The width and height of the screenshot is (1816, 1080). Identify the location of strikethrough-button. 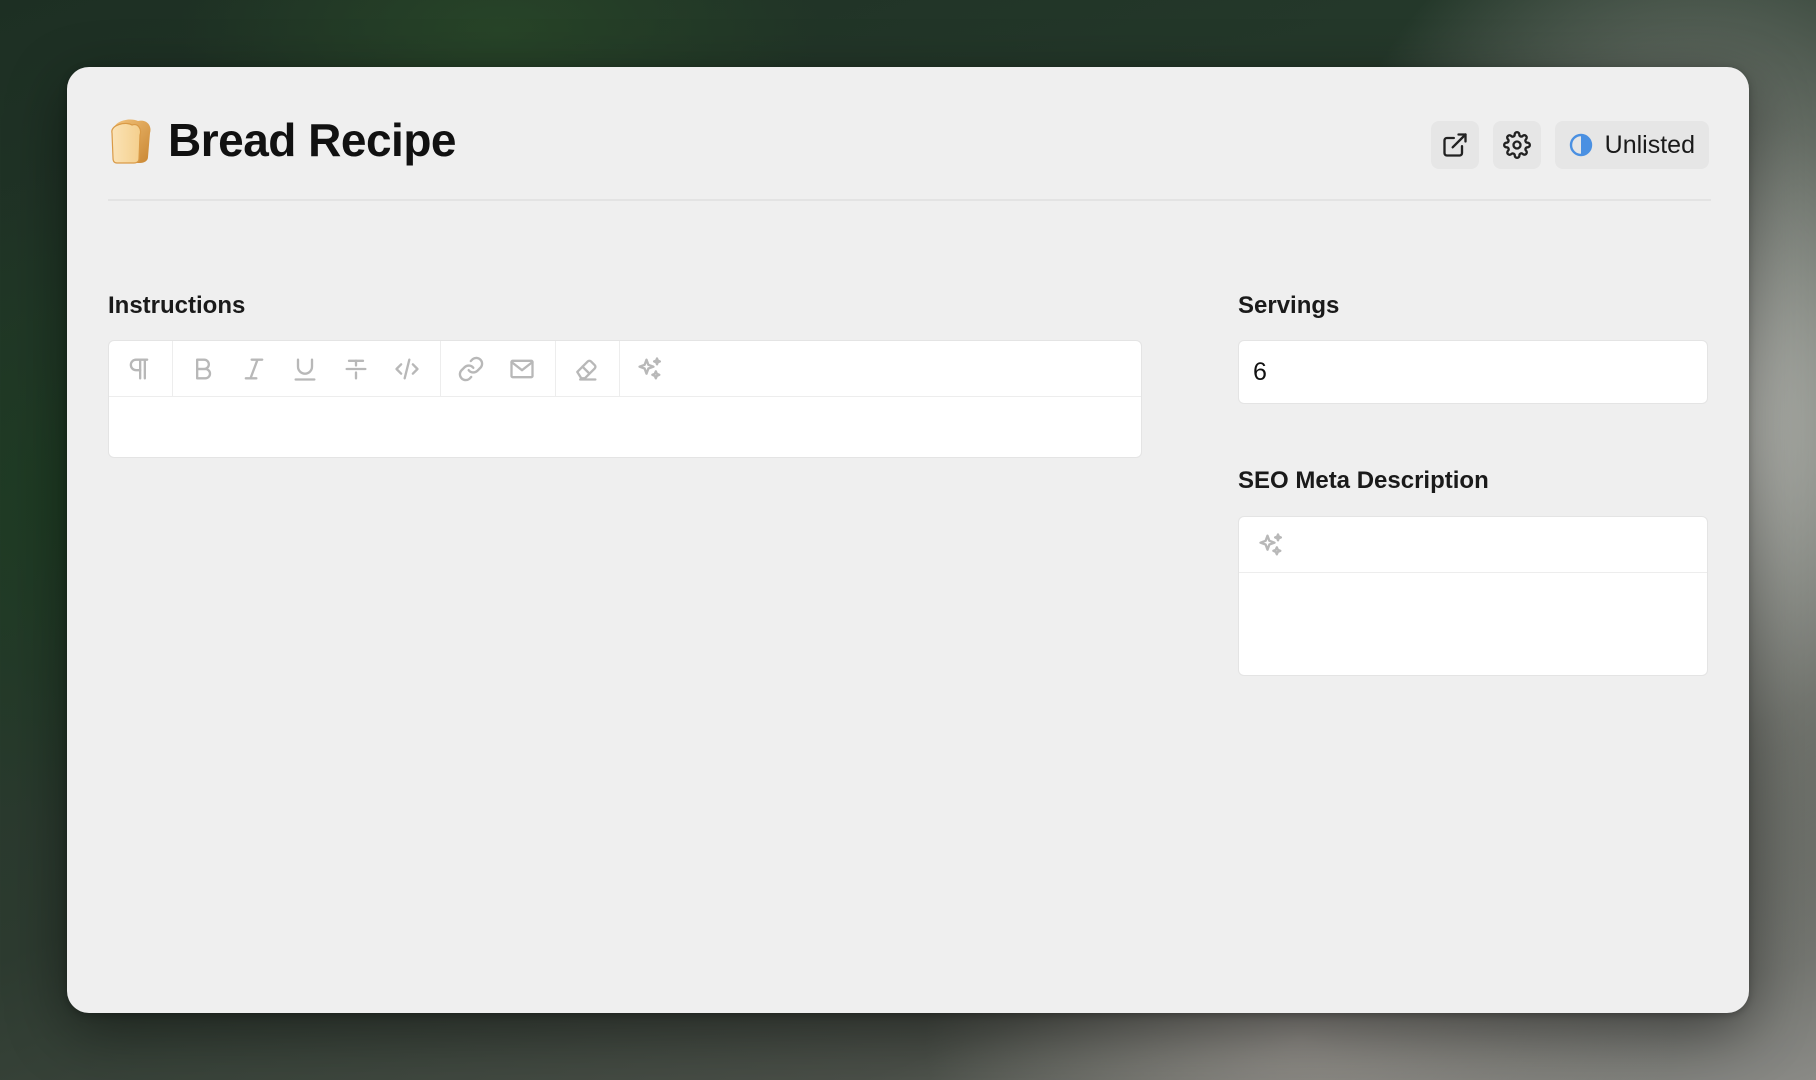
(356, 369).